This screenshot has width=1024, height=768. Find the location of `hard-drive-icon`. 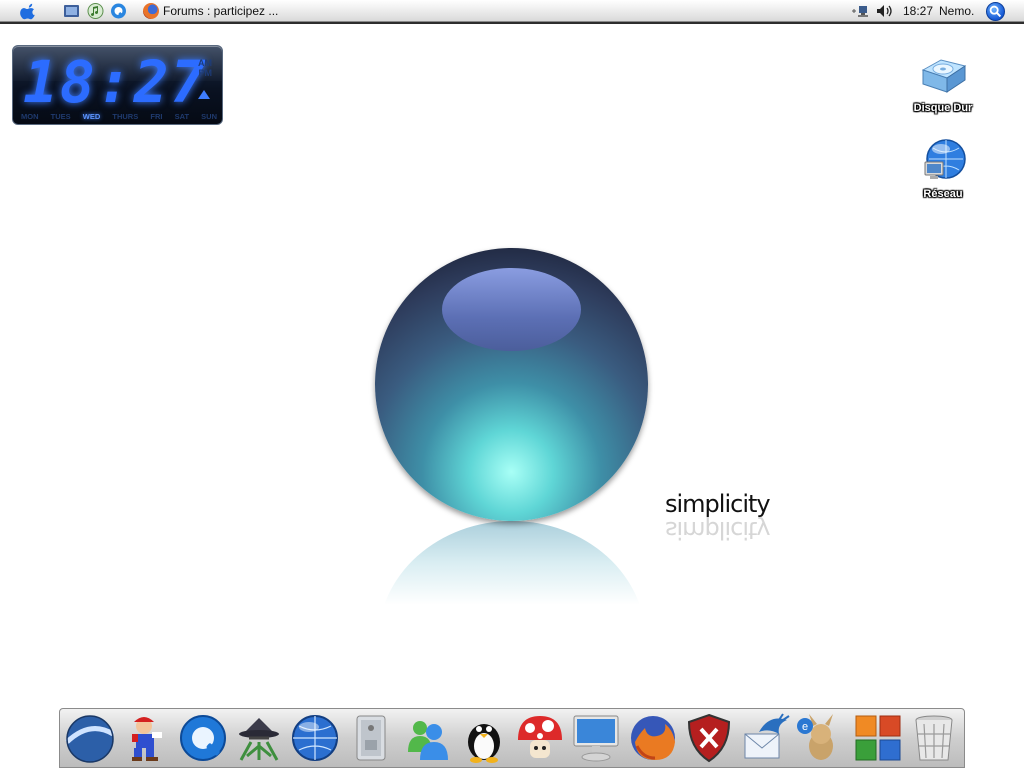

hard-drive-icon is located at coordinates (943, 76).